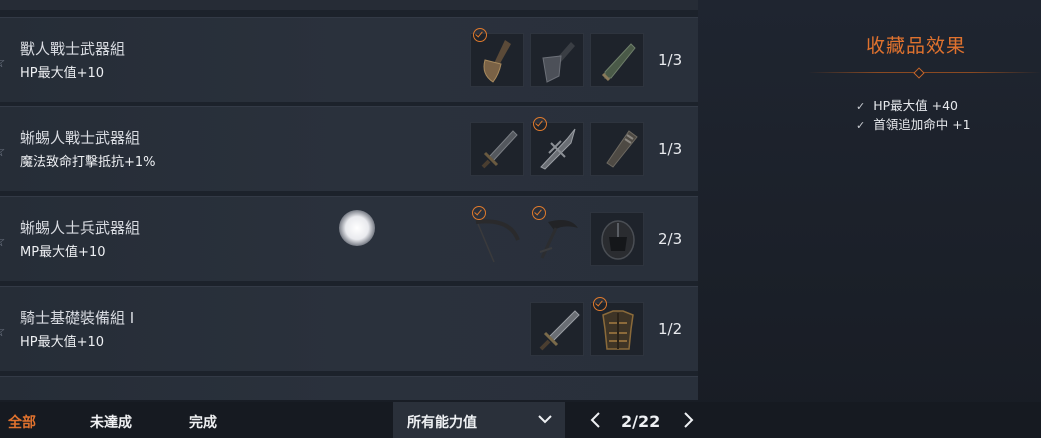 The width and height of the screenshot is (1041, 438). I want to click on collection-name: 獸人戰士武器組, so click(73, 49).